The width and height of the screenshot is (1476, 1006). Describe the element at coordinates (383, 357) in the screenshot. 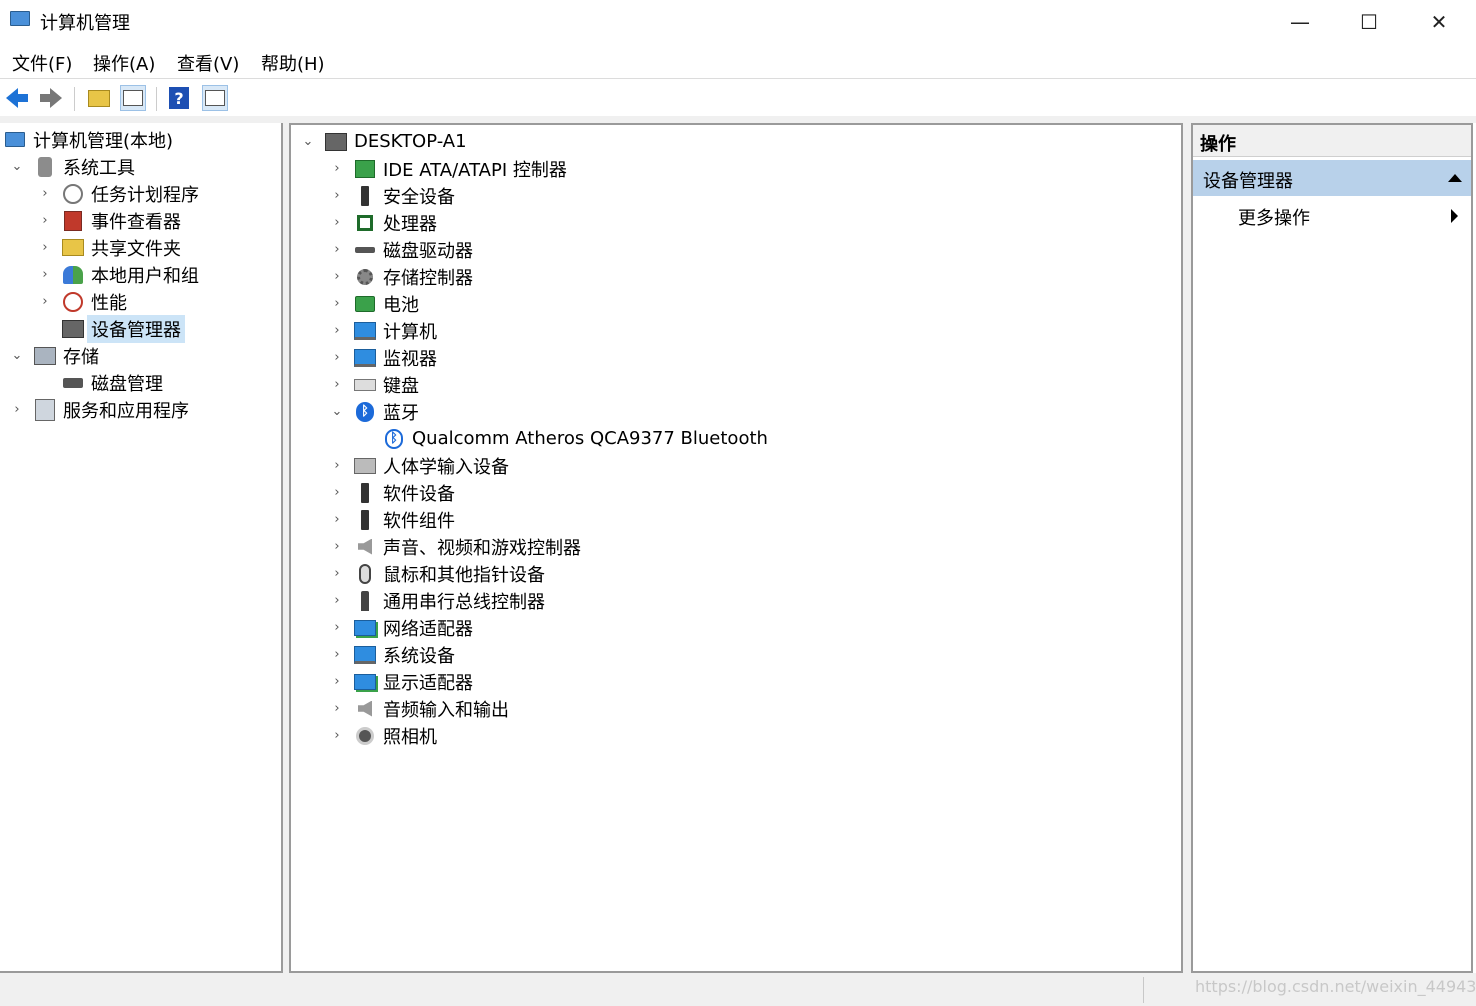

I see `device-category: › 监视器` at that location.